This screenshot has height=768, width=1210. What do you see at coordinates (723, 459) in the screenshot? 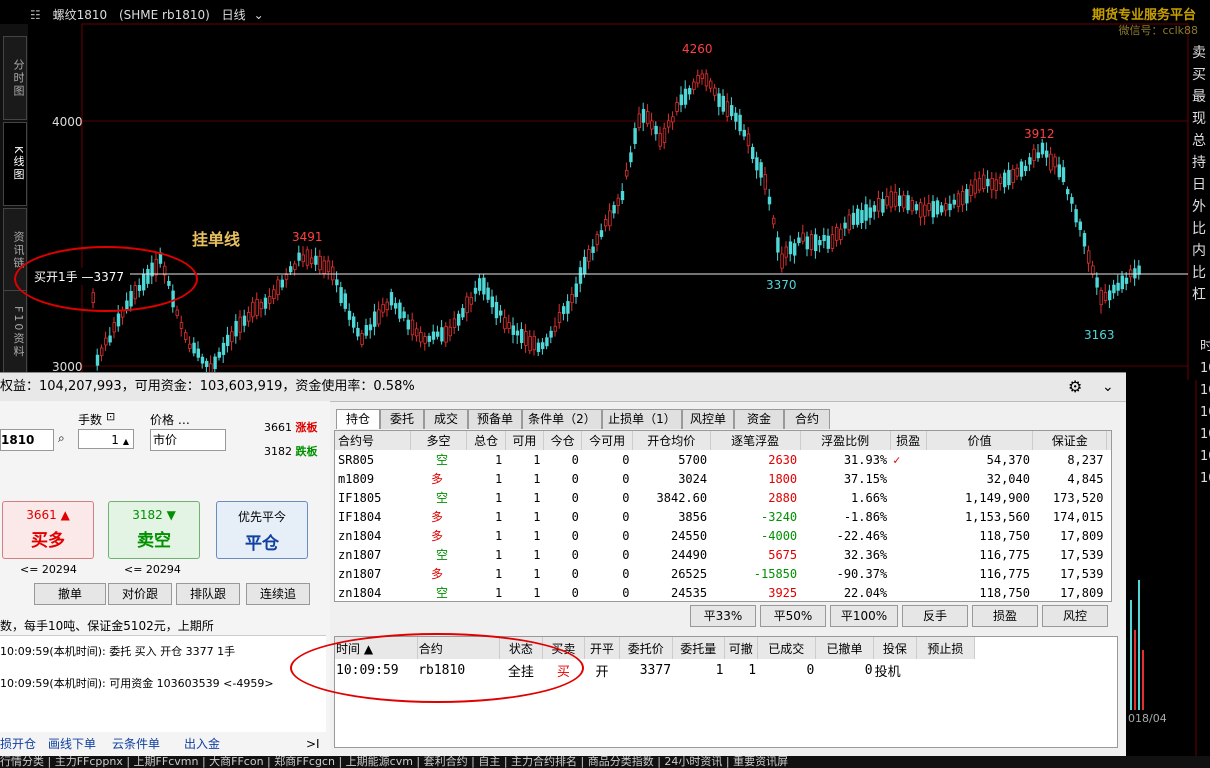
I see `table-row: SR805 空 1 1 0 0 5700 2630 31.93% ✓ 54,370 8,2370.` at bounding box center [723, 459].